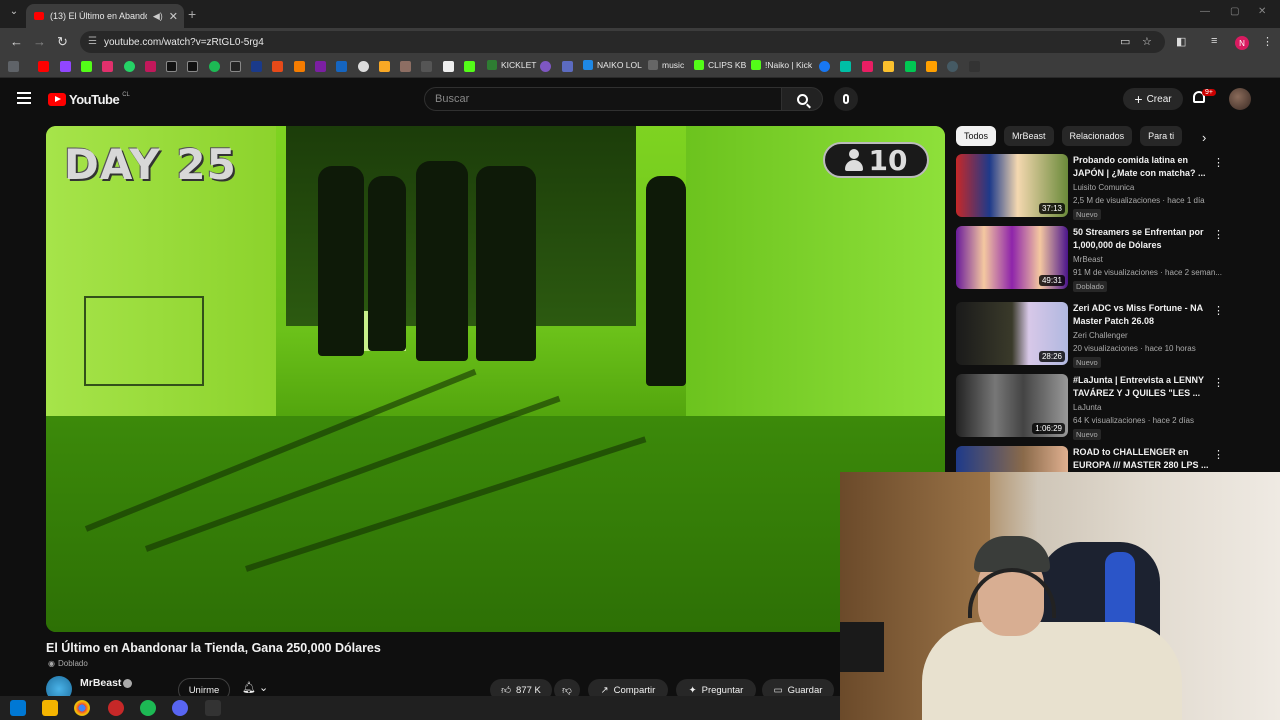  What do you see at coordinates (1125, 41) in the screenshot?
I see `cast-icon: ▭` at bounding box center [1125, 41].